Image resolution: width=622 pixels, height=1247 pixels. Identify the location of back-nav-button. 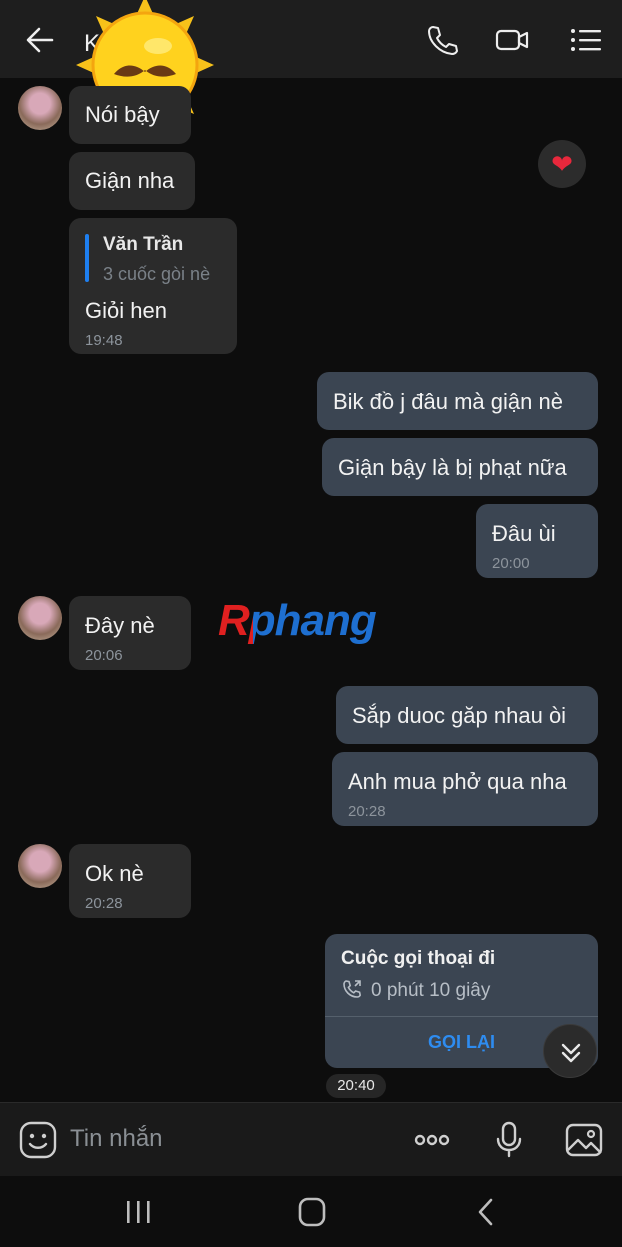
(486, 1212).